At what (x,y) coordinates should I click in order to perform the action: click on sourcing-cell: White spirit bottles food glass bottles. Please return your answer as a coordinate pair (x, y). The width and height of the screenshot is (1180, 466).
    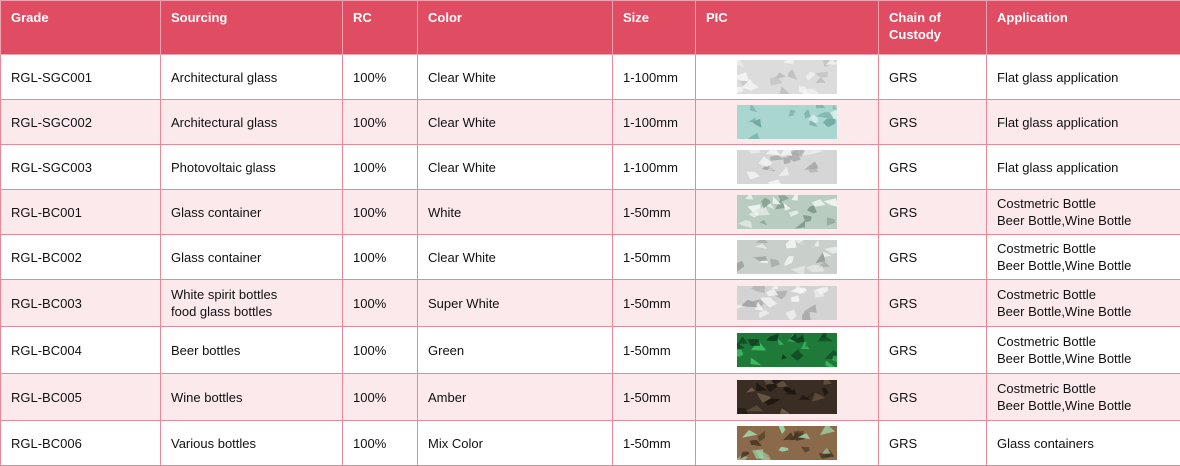
    Looking at the image, I should click on (252, 303).